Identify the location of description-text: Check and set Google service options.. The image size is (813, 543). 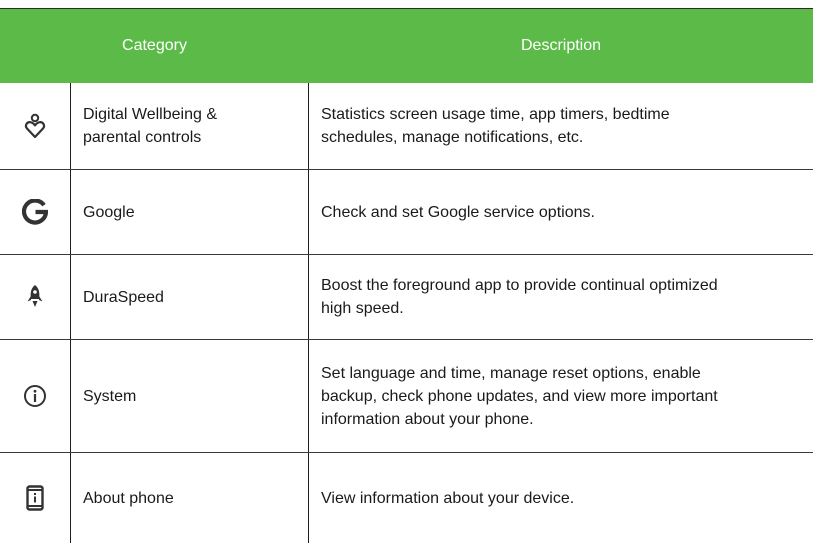
(458, 212).